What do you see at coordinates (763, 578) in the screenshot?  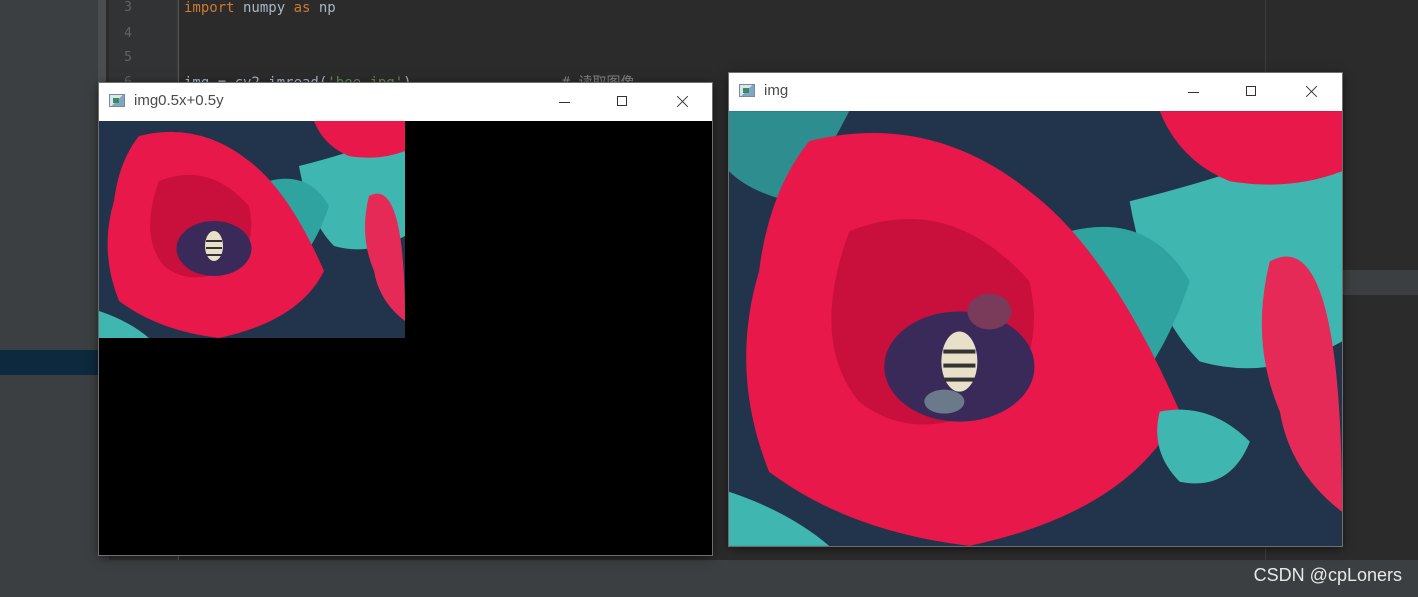 I see `status-bar` at bounding box center [763, 578].